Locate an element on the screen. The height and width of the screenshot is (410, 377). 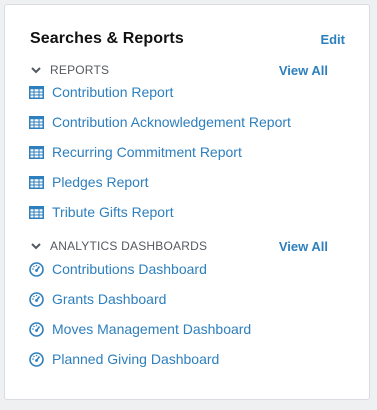
card-header: Searches & Reports Edit is located at coordinates (187, 39).